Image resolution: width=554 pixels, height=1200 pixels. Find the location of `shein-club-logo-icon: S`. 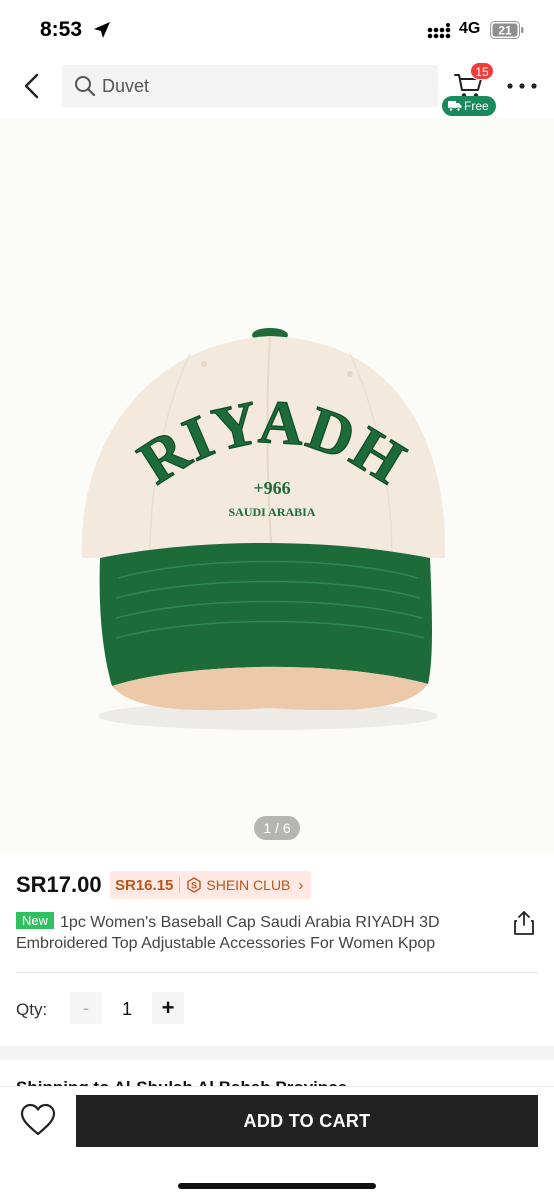

shein-club-logo-icon: S is located at coordinates (194, 885).